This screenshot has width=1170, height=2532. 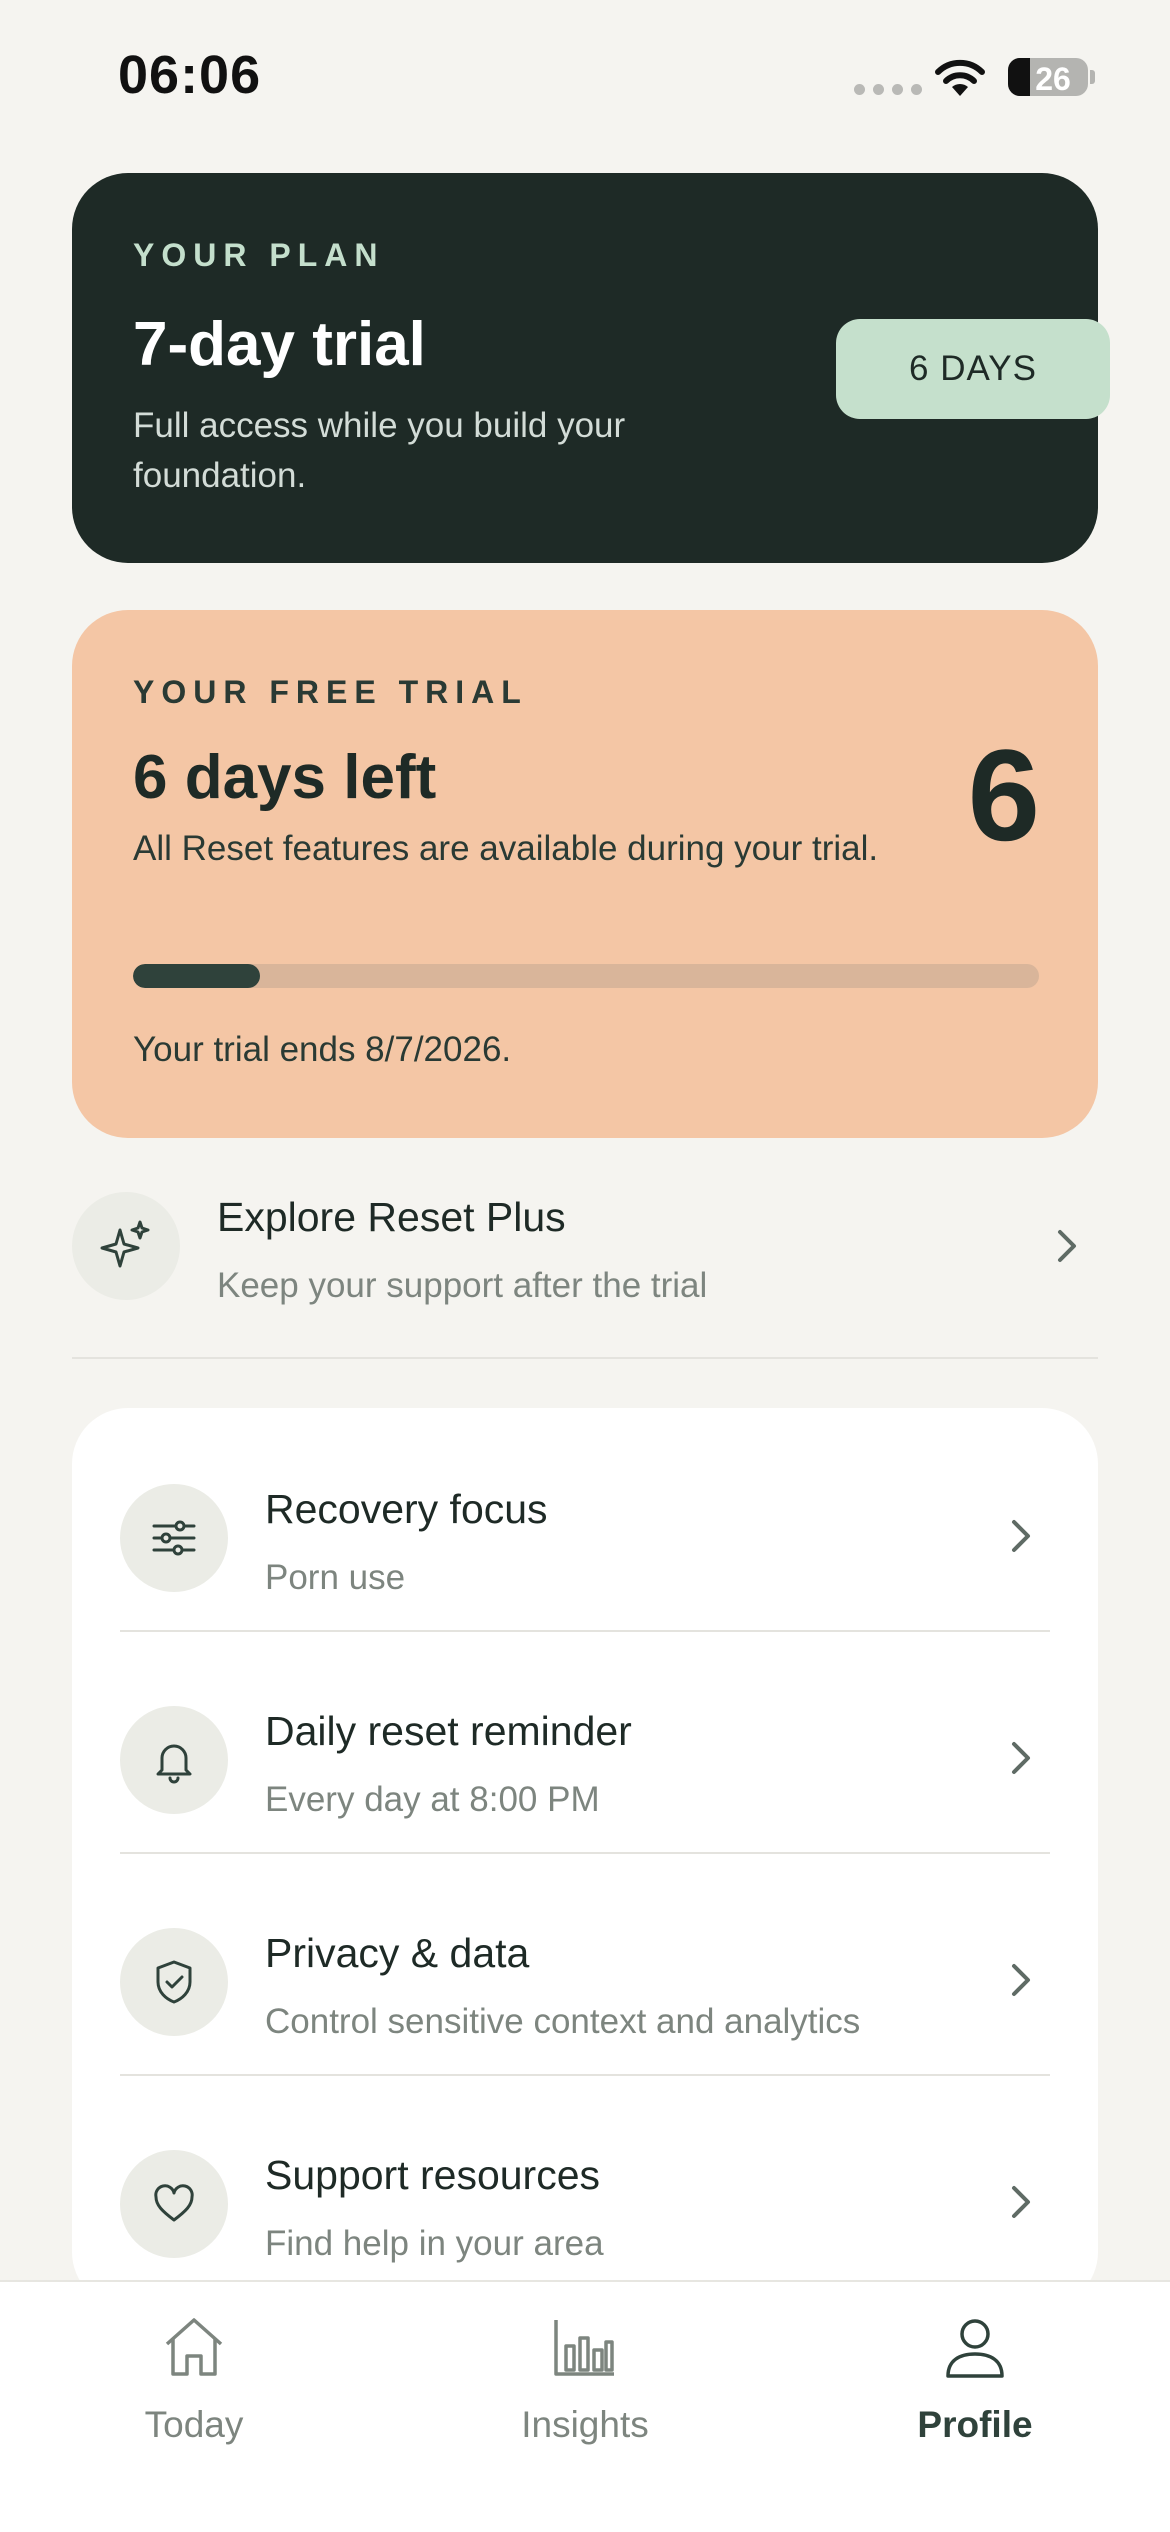 What do you see at coordinates (330, 692) in the screenshot?
I see `trial-eyebrow: YOUR FREE TRIAL` at bounding box center [330, 692].